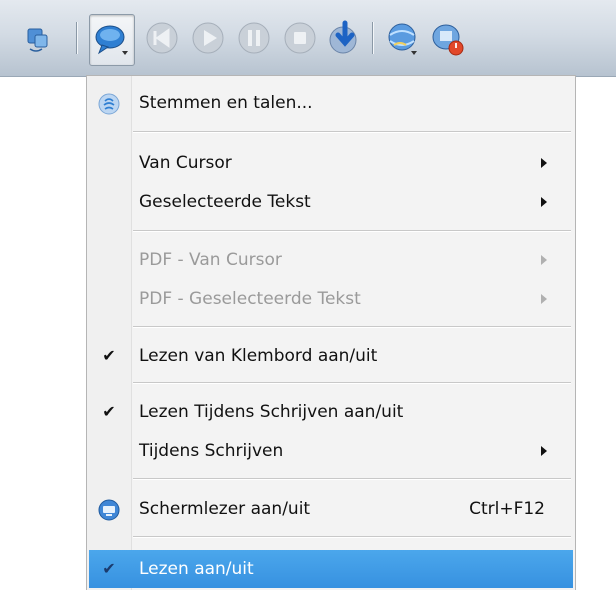 The height and width of the screenshot is (590, 616). What do you see at coordinates (254, 38) in the screenshot?
I see `pause-icon` at bounding box center [254, 38].